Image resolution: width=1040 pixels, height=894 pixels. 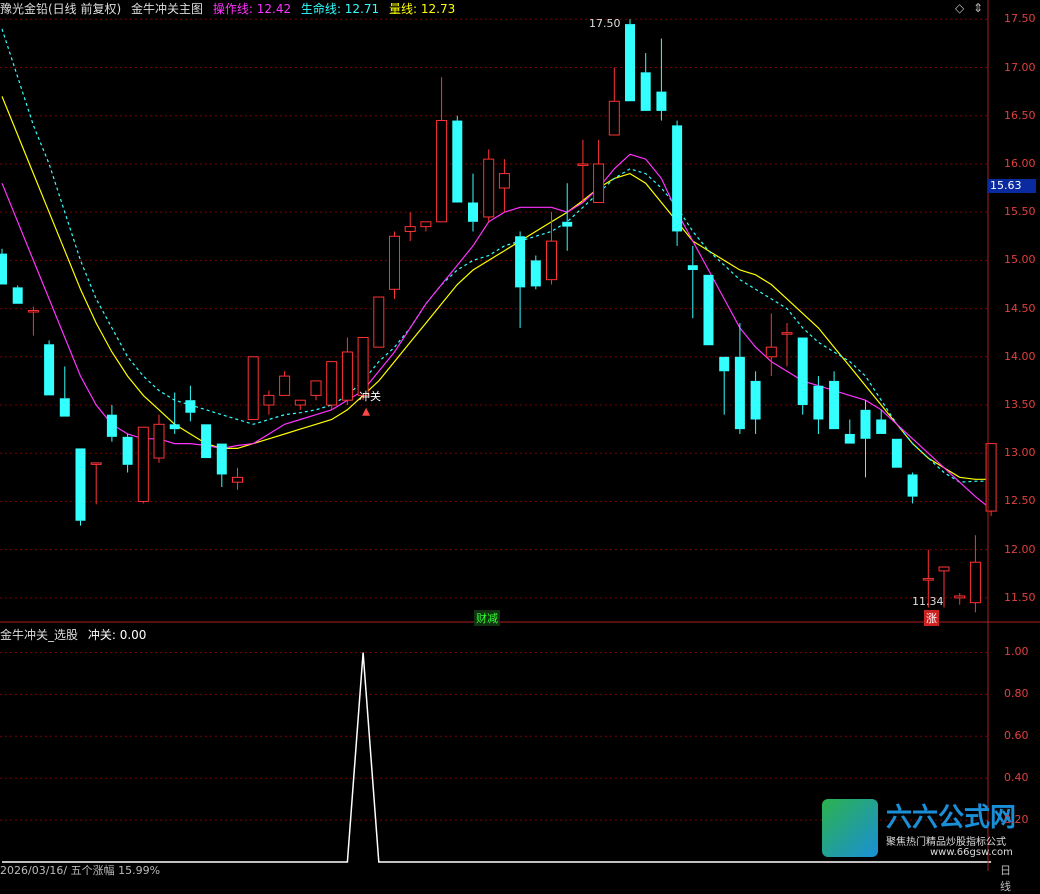 What do you see at coordinates (1020, 19) in the screenshot?
I see `price-tick-label: 17.50` at bounding box center [1020, 19].